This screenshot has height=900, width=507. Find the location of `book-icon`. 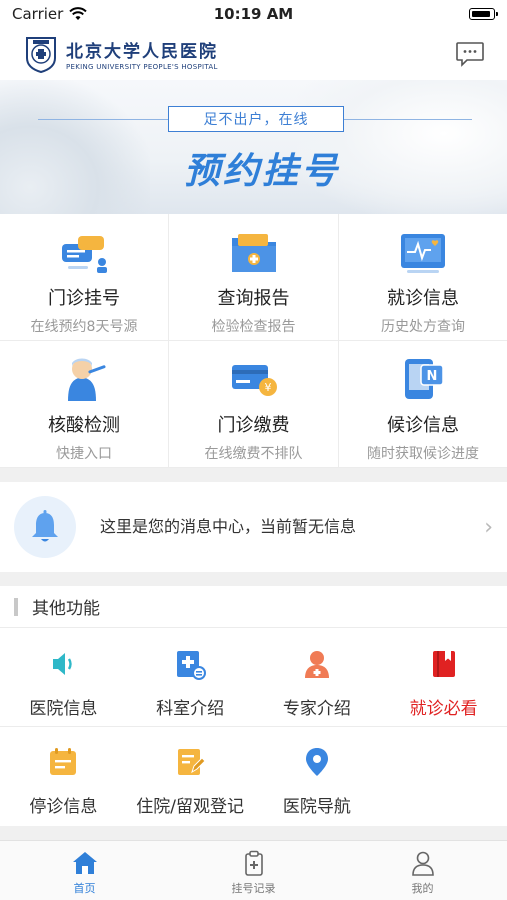

book-icon is located at coordinates (443, 664).